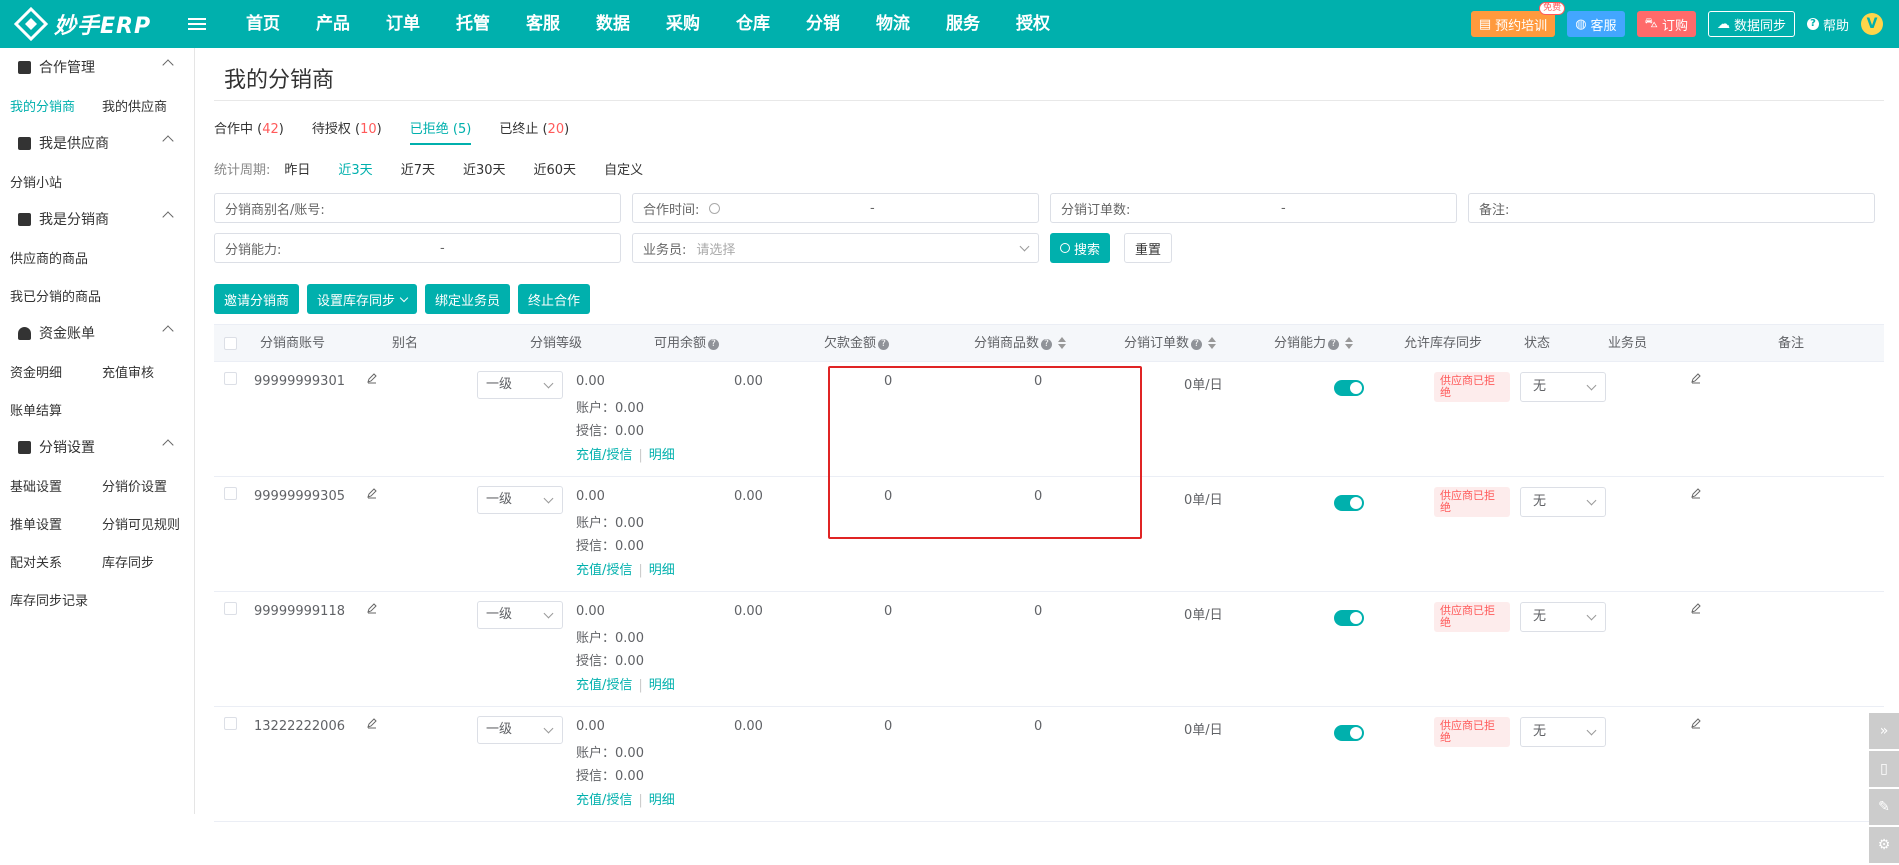  Describe the element at coordinates (97, 67) in the screenshot. I see `sidebar-group-0: 合作管理` at that location.